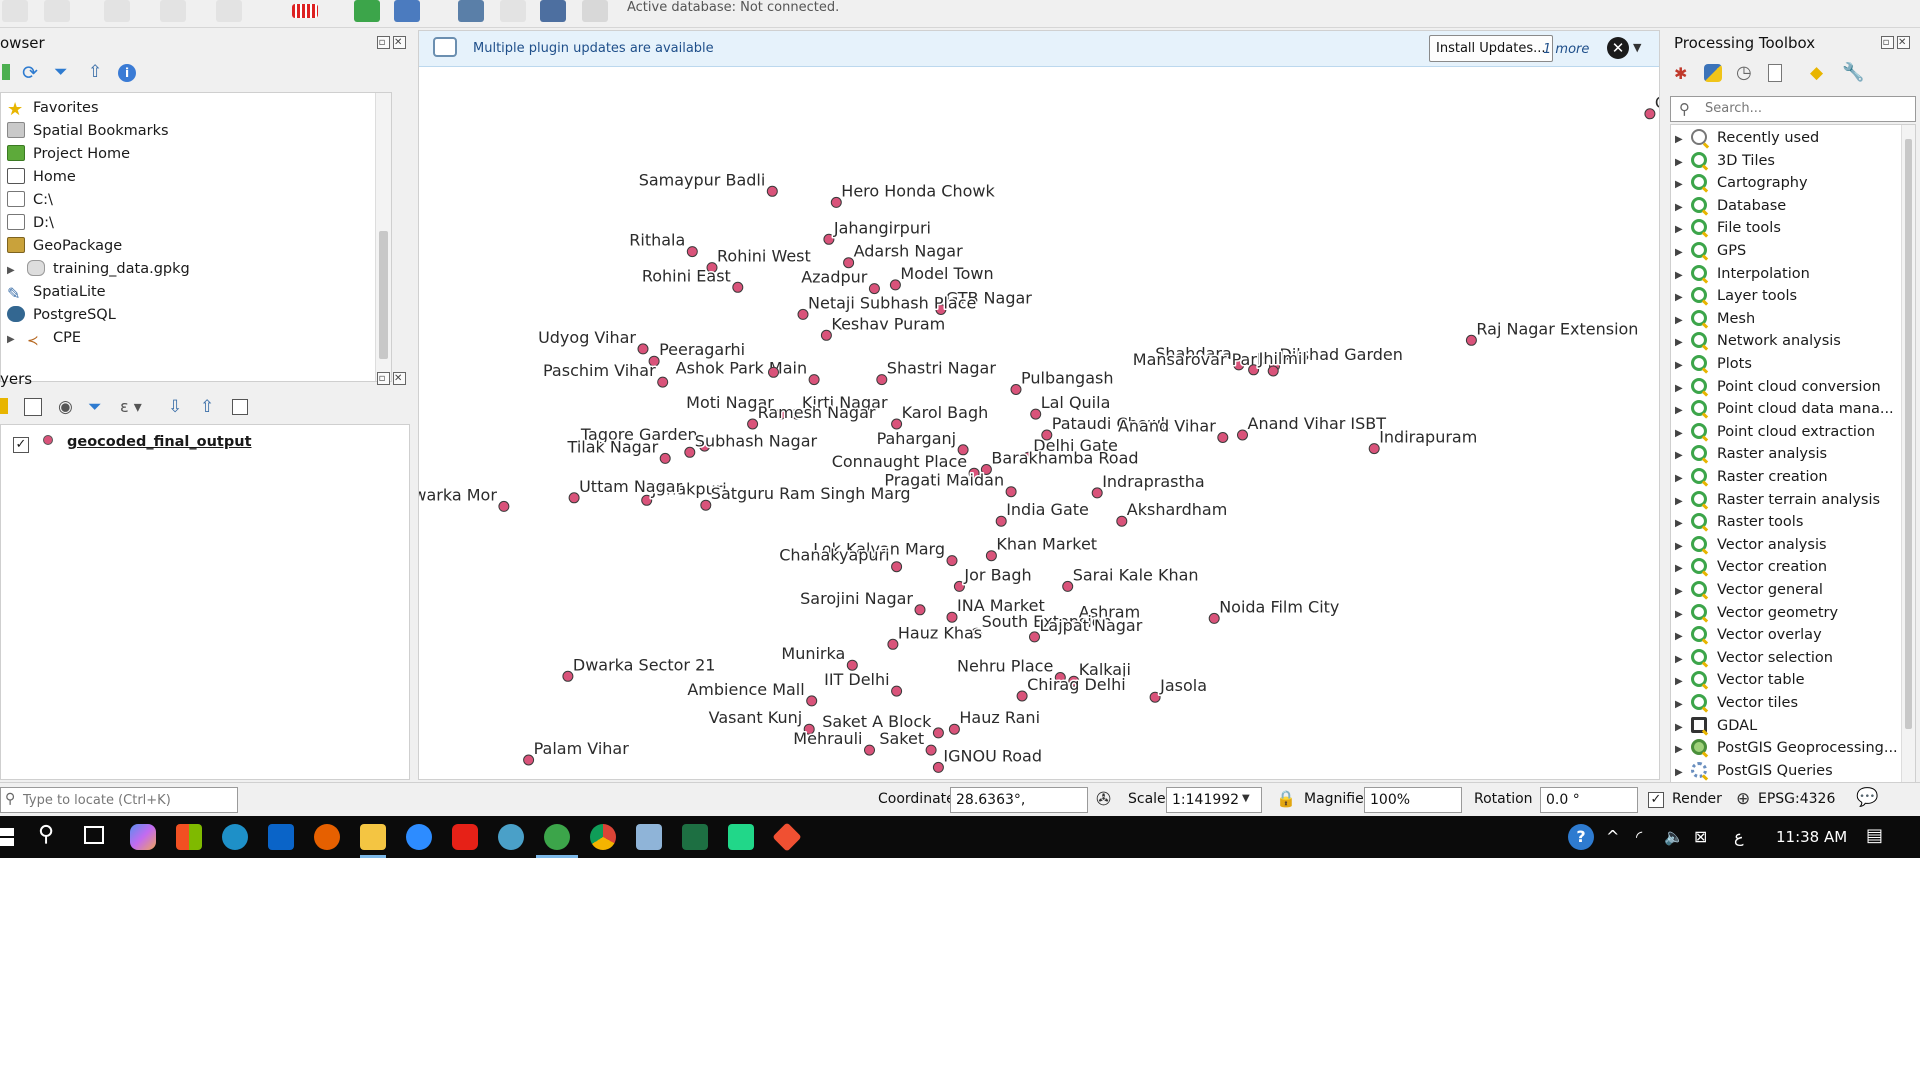 This screenshot has width=1920, height=1080. What do you see at coordinates (1908, 434) in the screenshot?
I see `scrollbar-thumb` at bounding box center [1908, 434].